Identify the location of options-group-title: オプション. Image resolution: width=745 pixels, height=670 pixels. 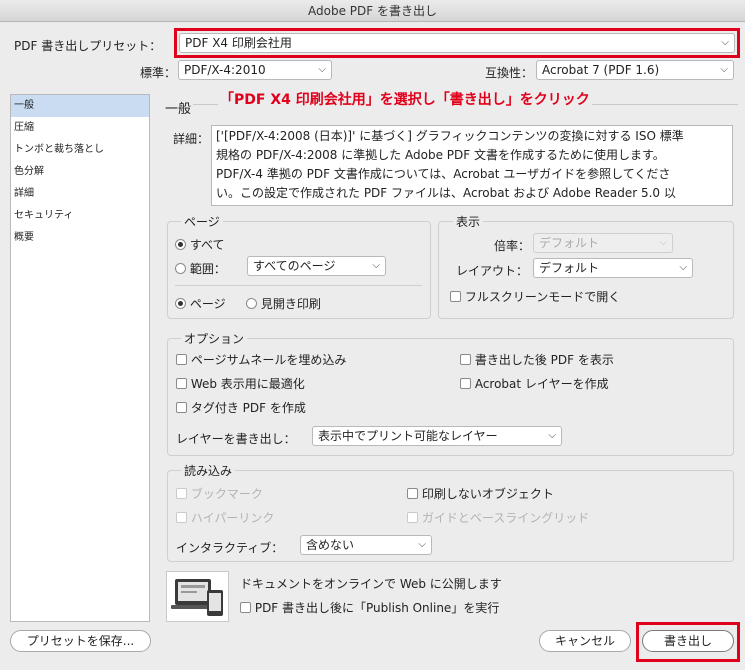
(214, 338).